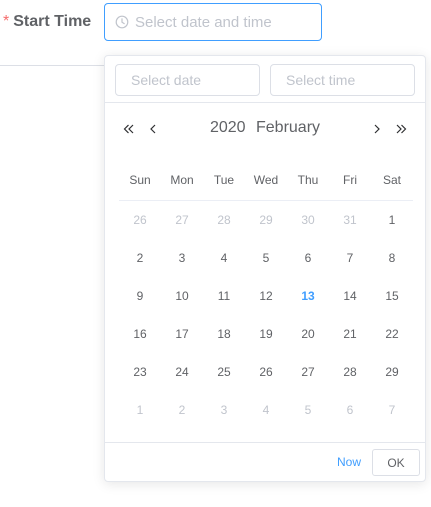  I want to click on next-month-button, so click(377, 129).